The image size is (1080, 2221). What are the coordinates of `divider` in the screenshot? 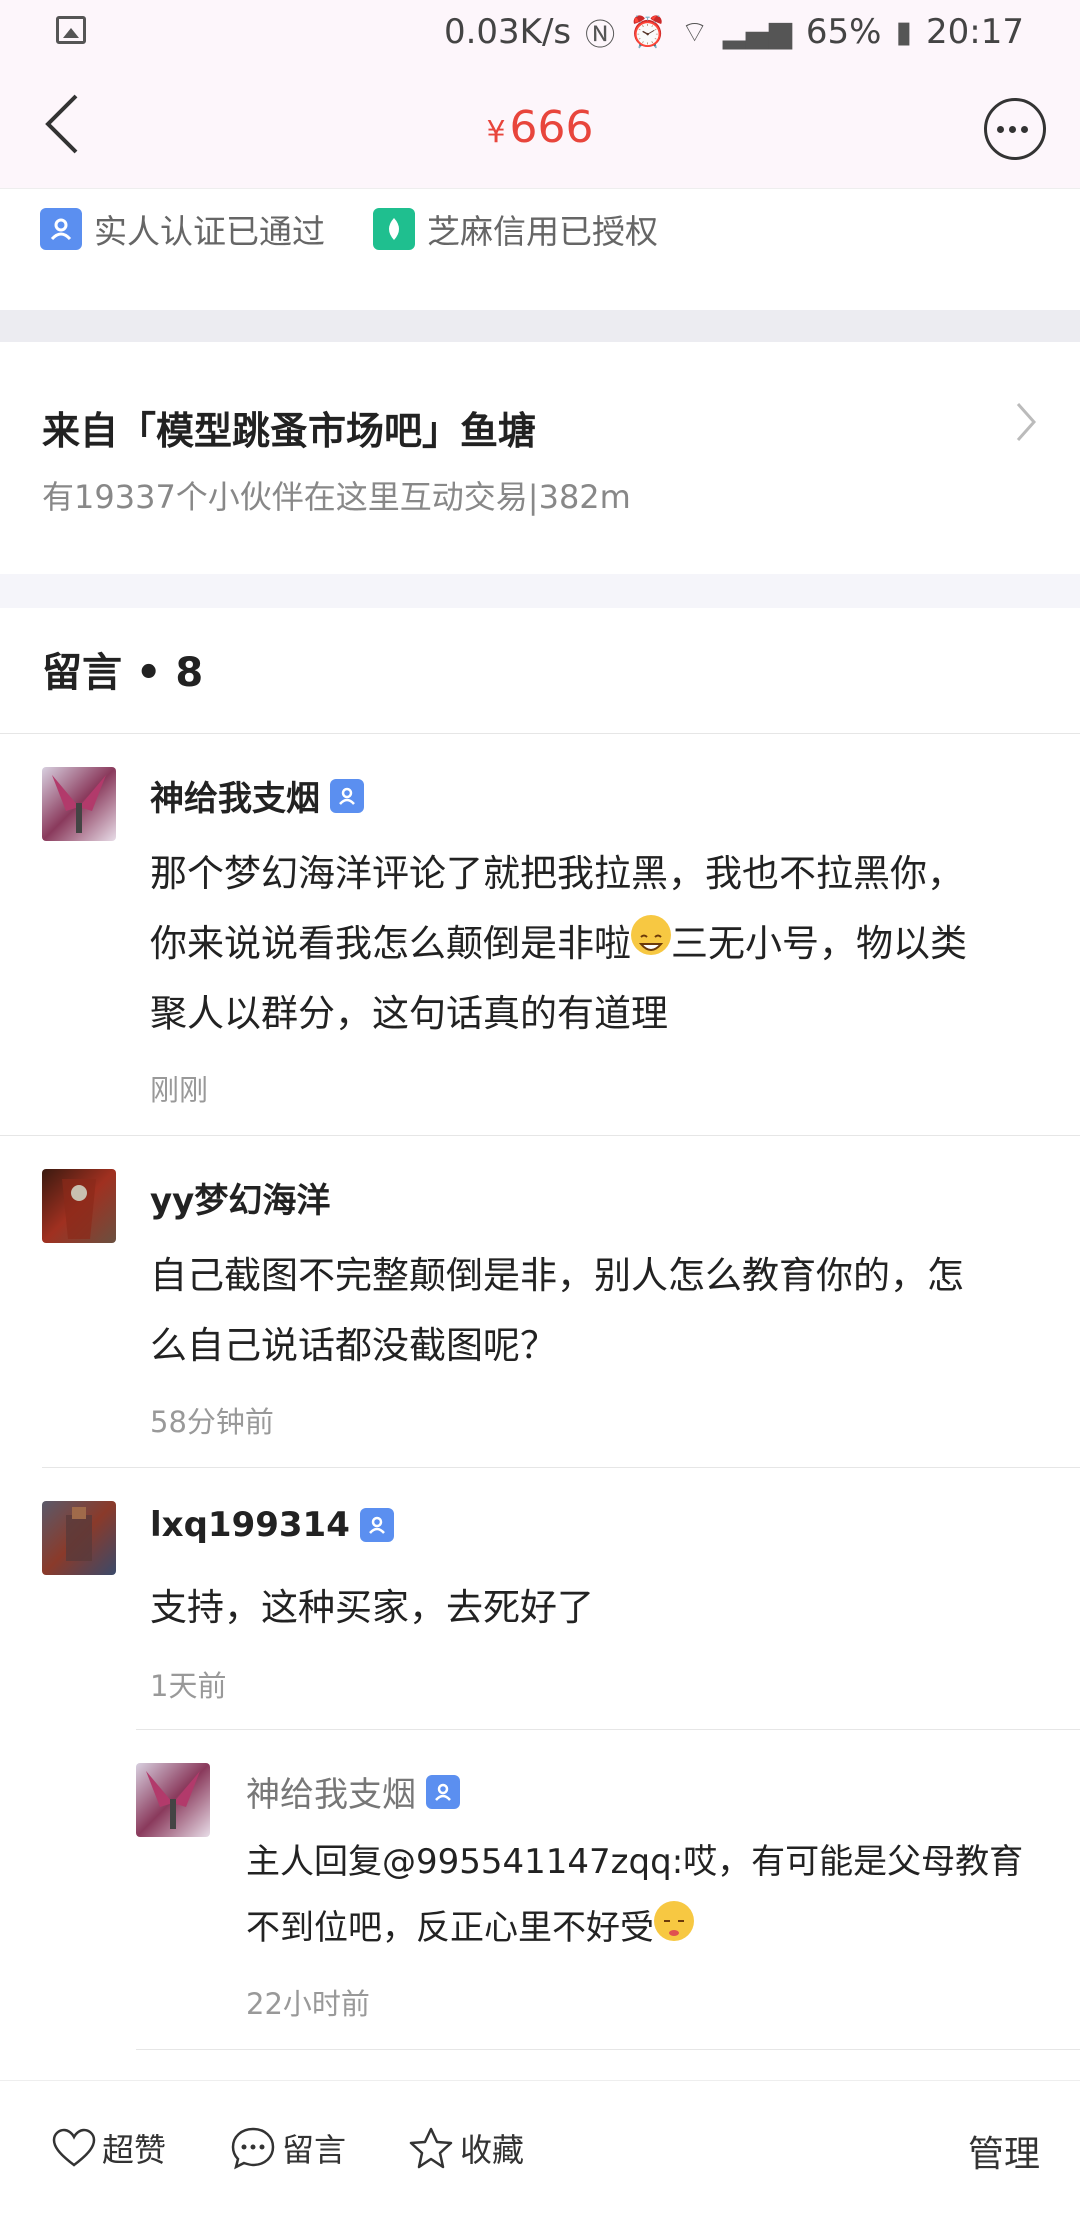 It's located at (608, 2049).